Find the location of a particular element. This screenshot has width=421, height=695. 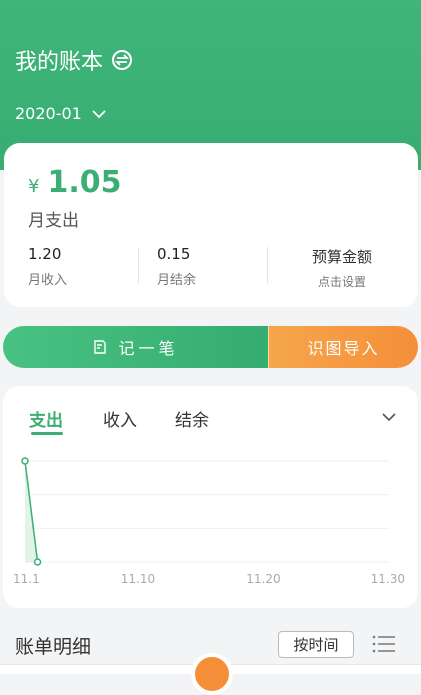

chart-x-tick-label: 11.30 is located at coordinates (388, 579).